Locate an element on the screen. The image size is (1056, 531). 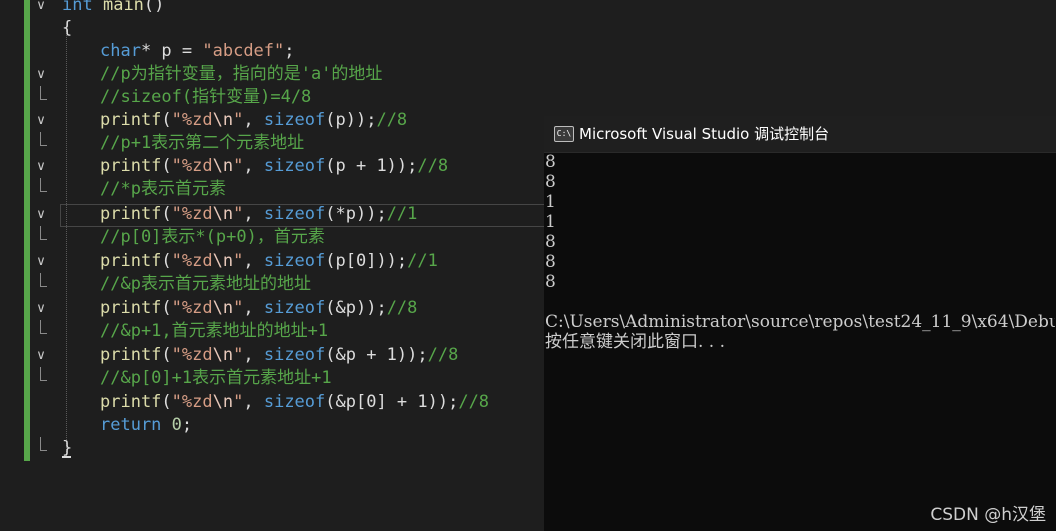
comment: //&p+1,首元素地址的地址+1 is located at coordinates (214, 331).